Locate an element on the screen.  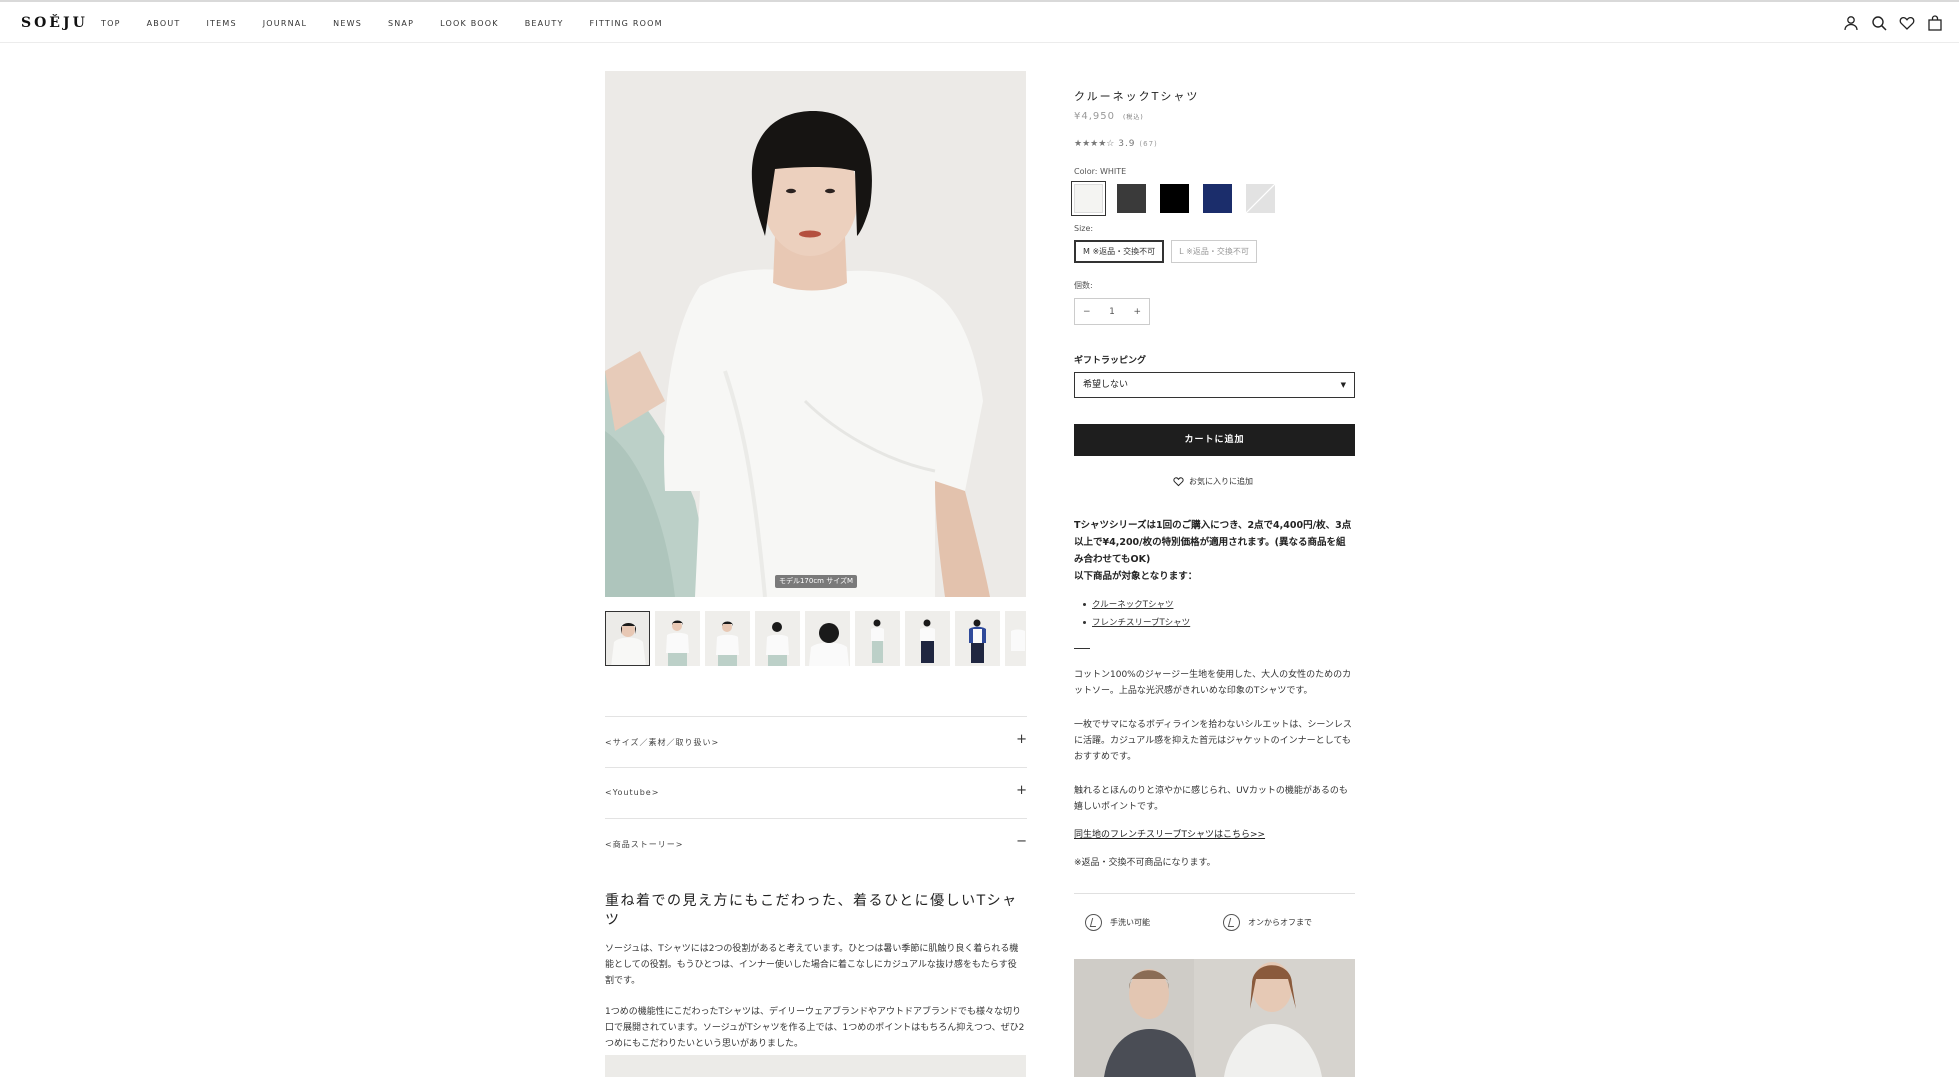
tax-note: (税込) is located at coordinates (1133, 117).